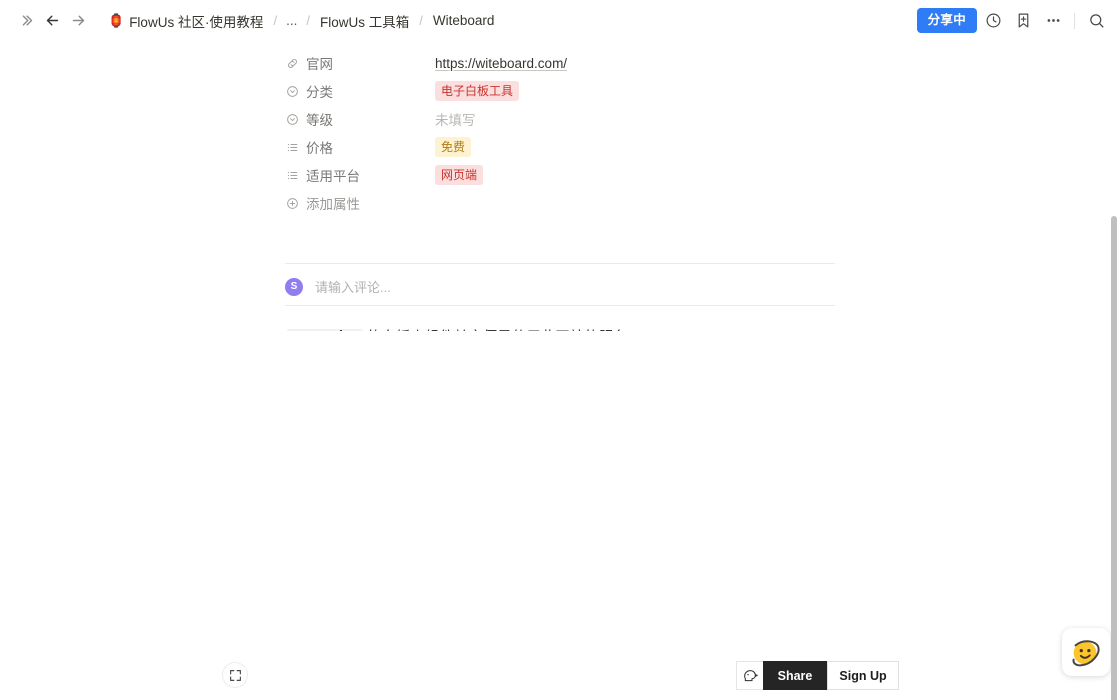 This screenshot has width=1120, height=700. I want to click on toolbar-divider, so click(1074, 20).